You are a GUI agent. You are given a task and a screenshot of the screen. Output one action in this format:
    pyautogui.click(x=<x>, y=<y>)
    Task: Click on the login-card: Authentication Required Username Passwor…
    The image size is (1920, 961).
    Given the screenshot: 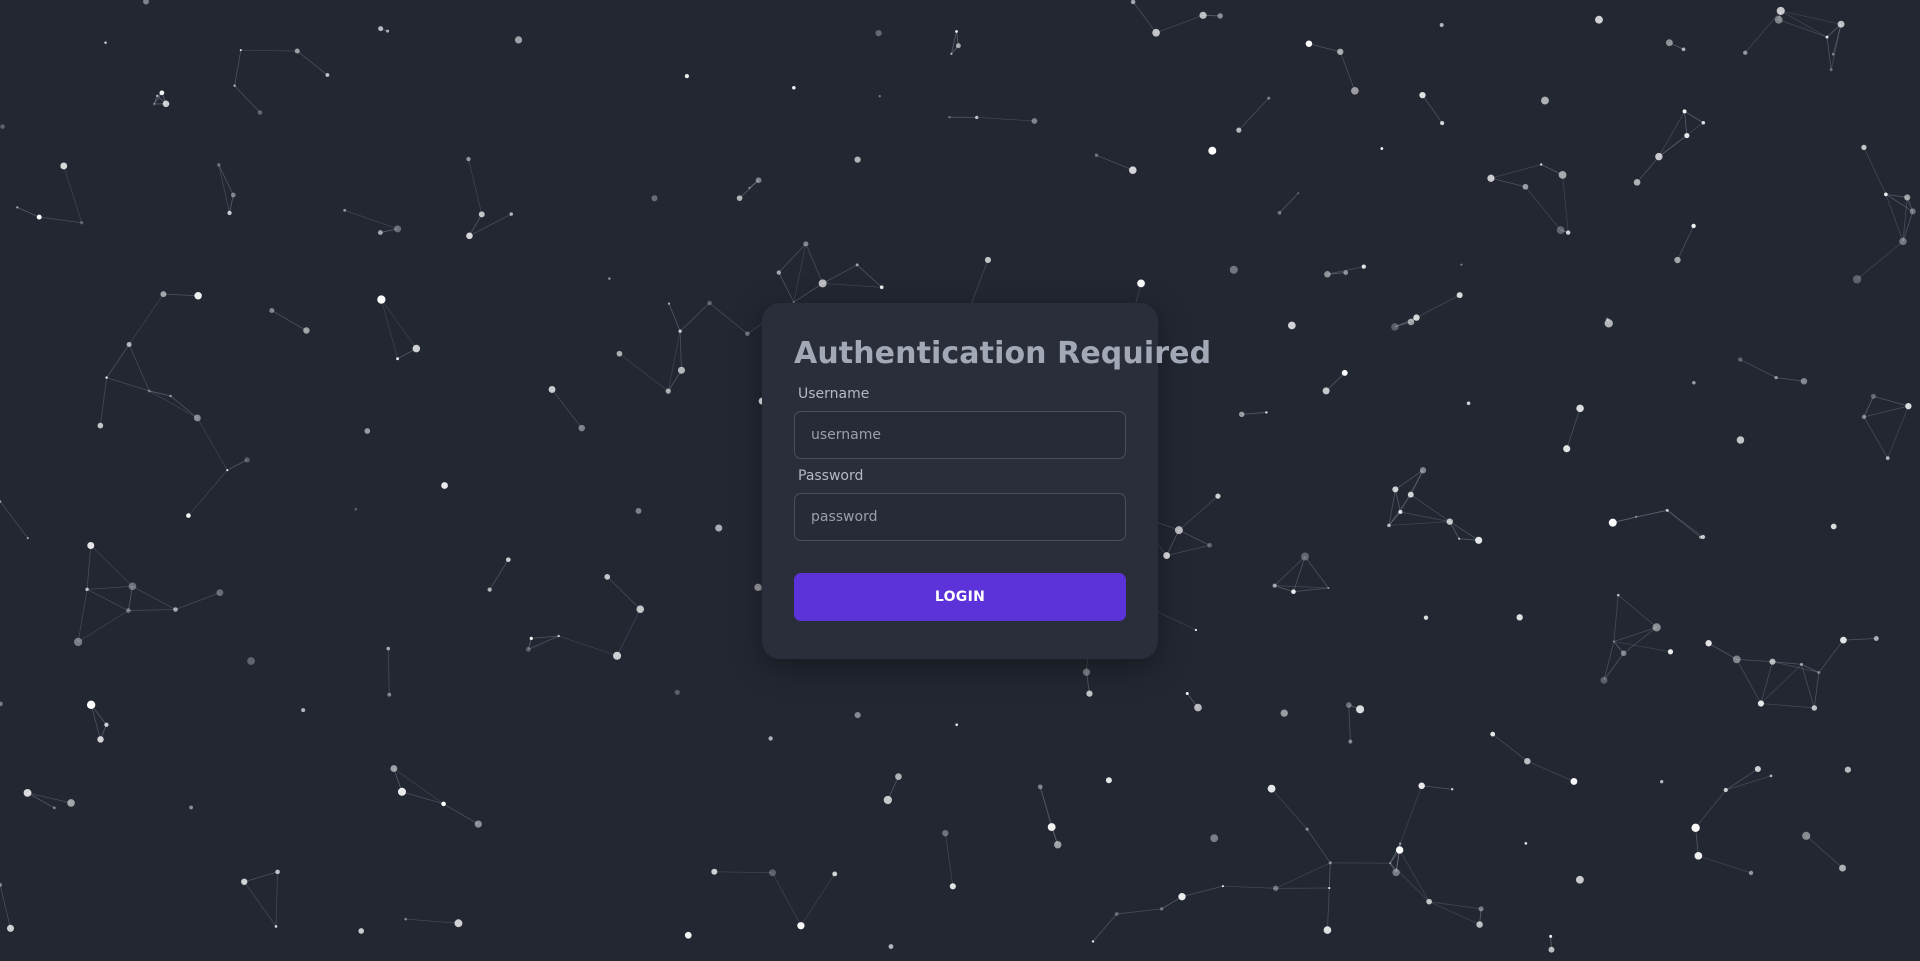 What is the action you would take?
    pyautogui.click(x=986, y=481)
    